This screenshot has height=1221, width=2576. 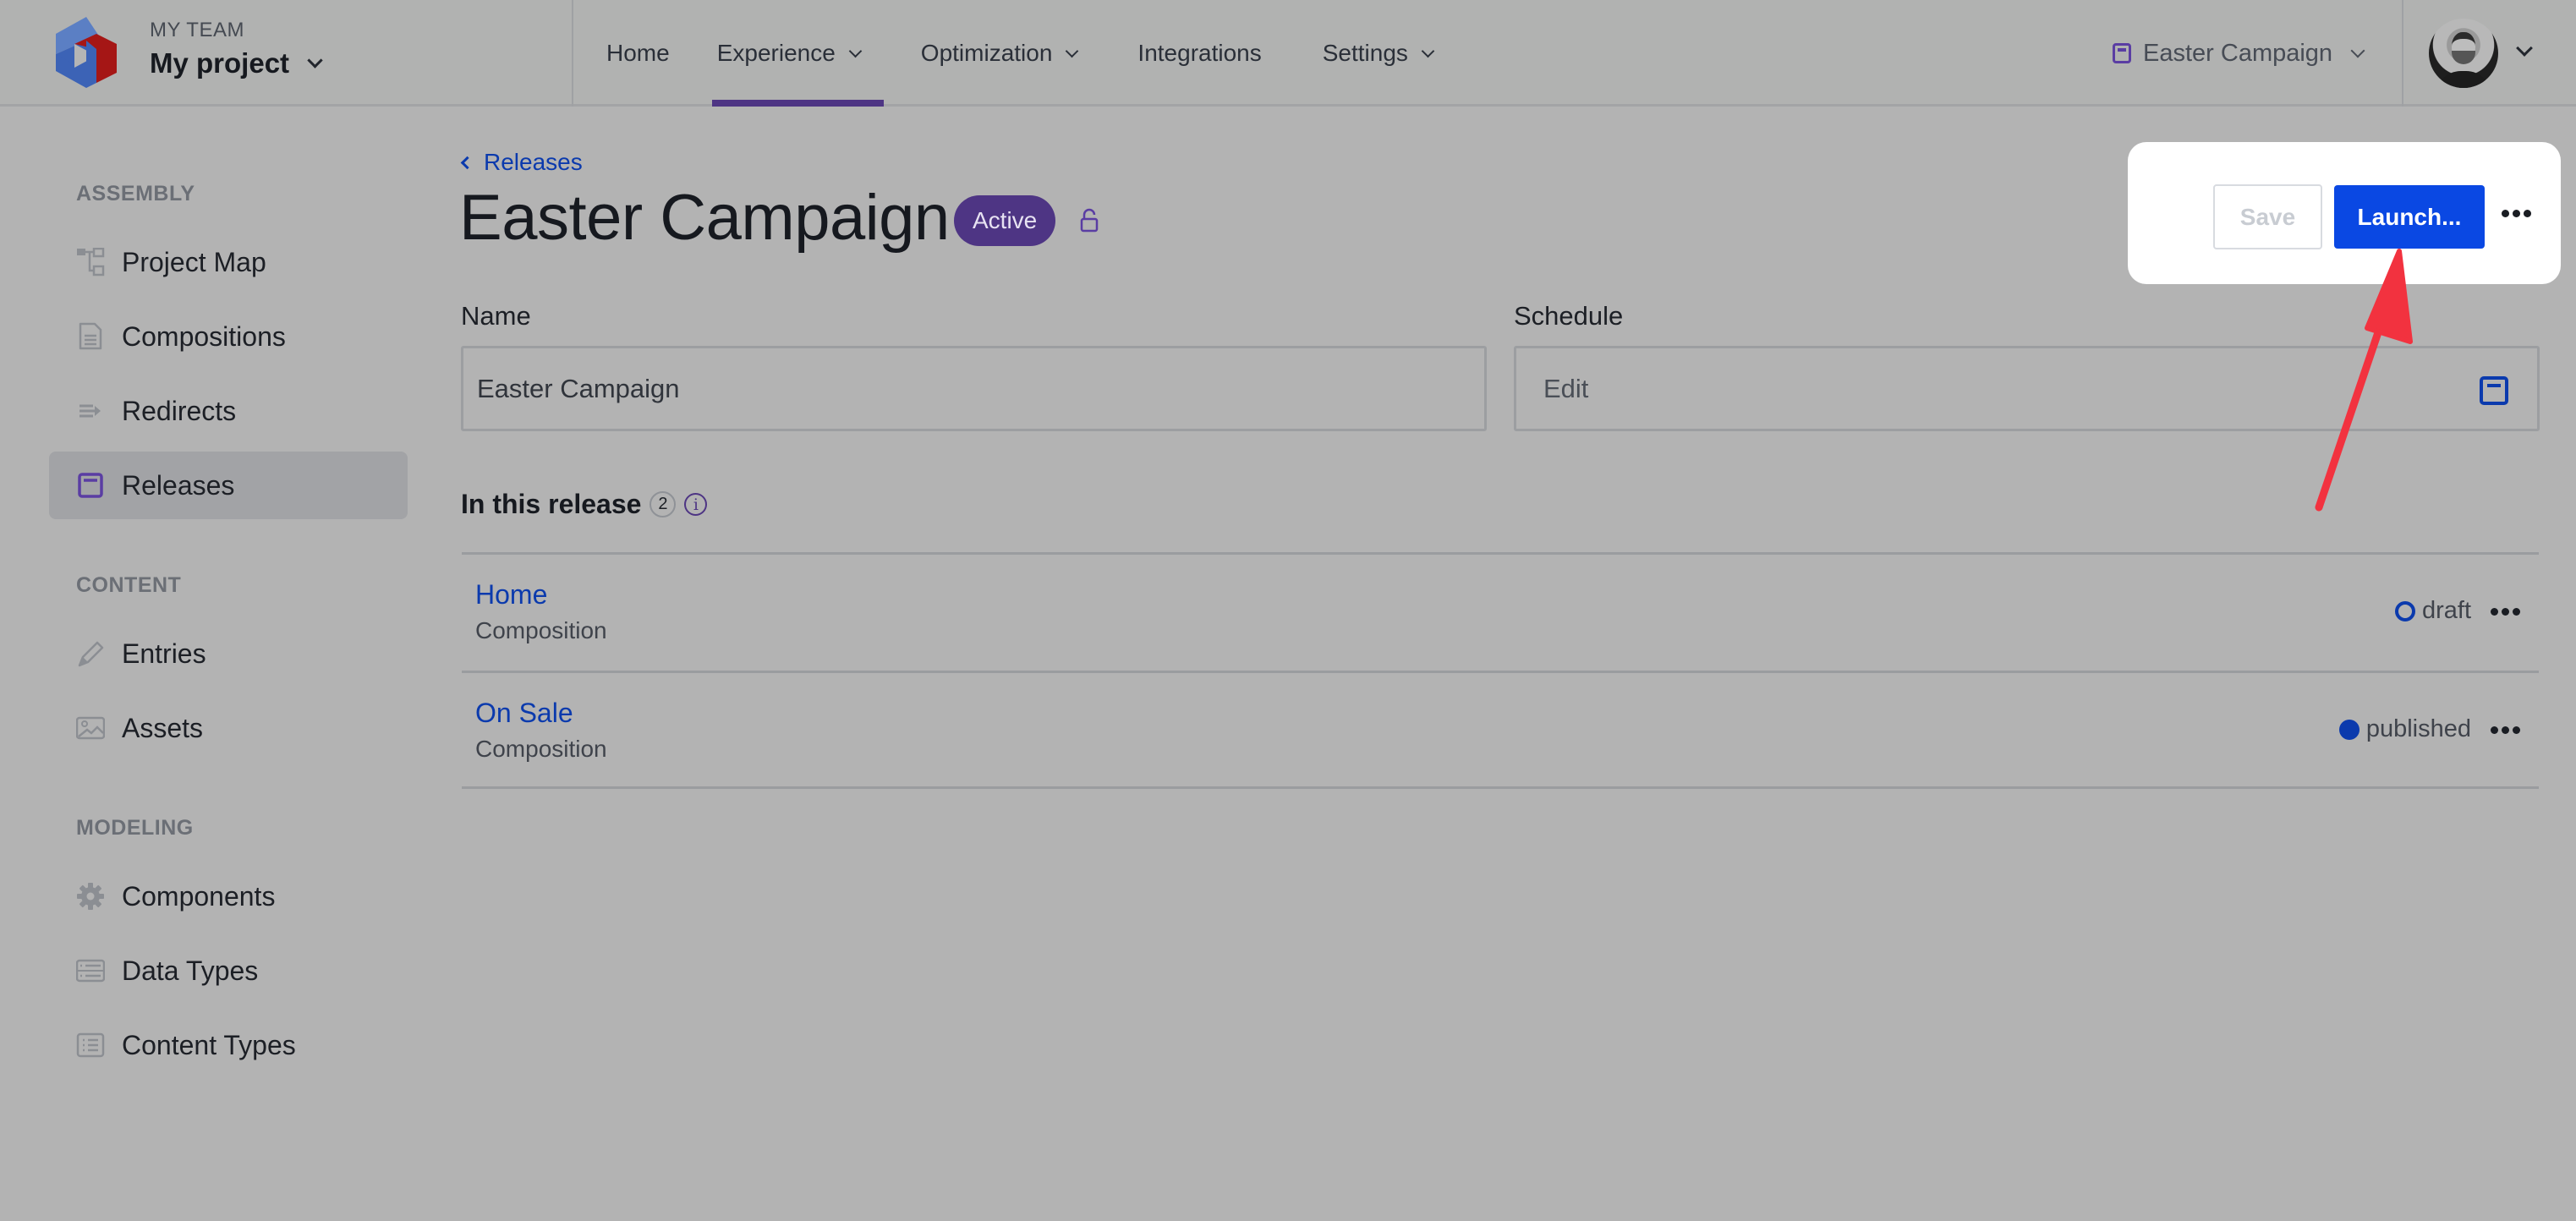 What do you see at coordinates (228, 728) in the screenshot?
I see `sidebar-item-assets: Assets` at bounding box center [228, 728].